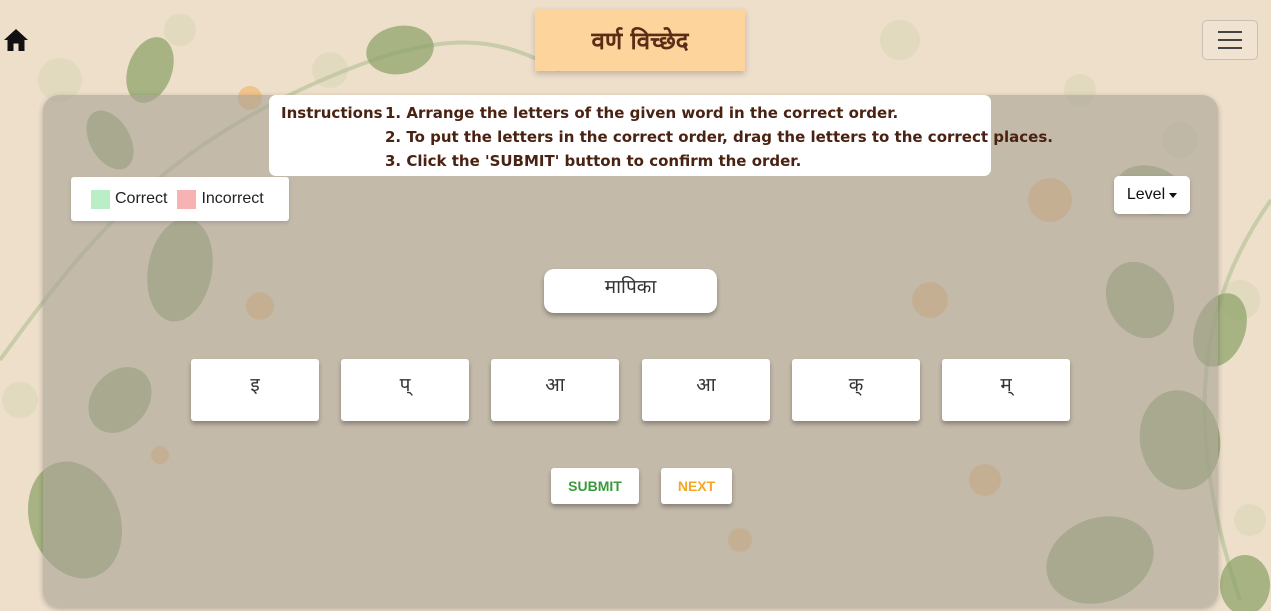 The height and width of the screenshot is (611, 1271). I want to click on target-word: मापिका, so click(630, 291).